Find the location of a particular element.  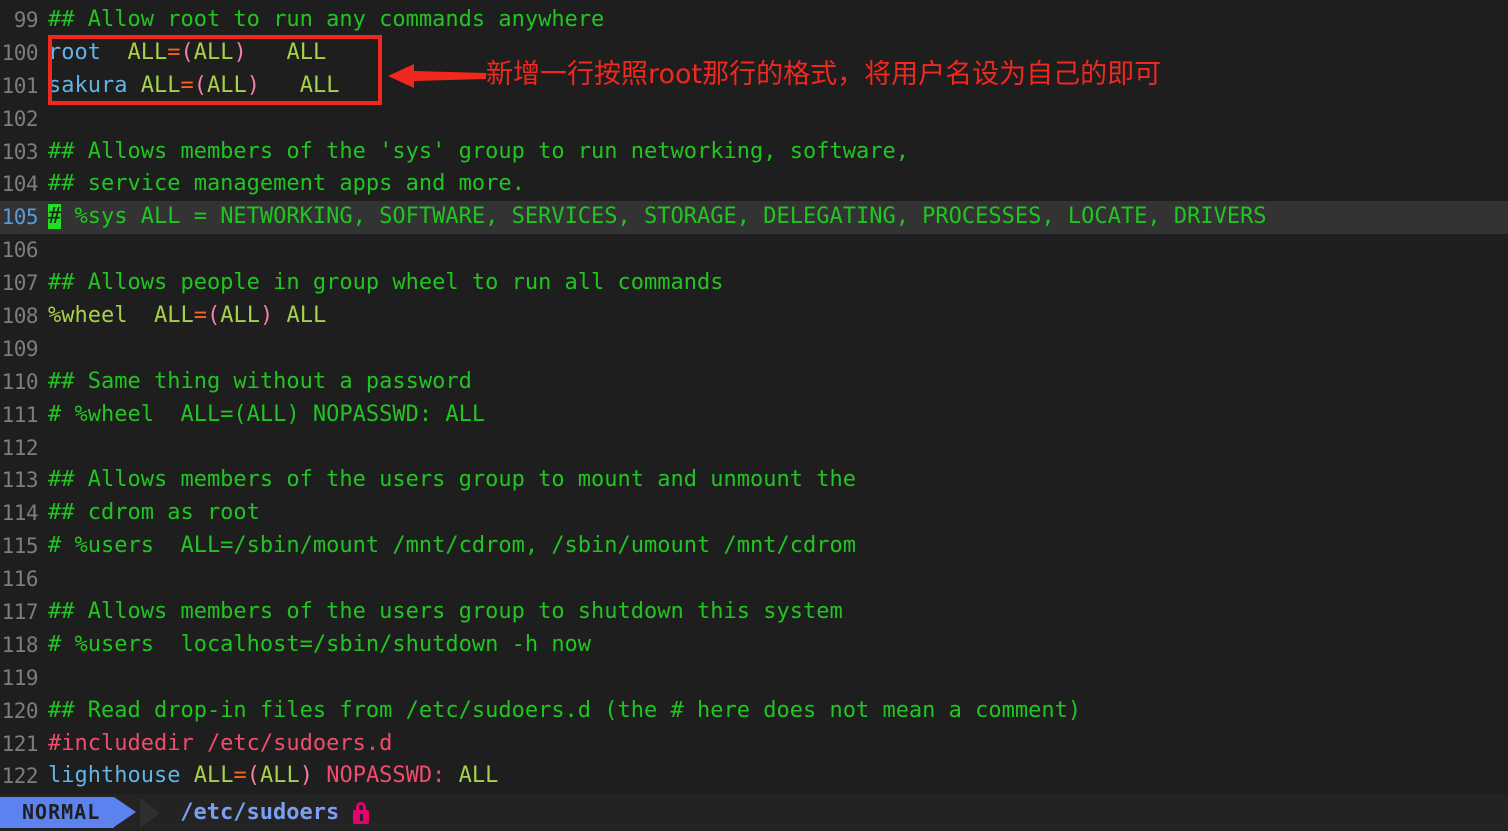

annotation-note-text: 新增一行按照root那行的格式，将用户名设为自己的即可 is located at coordinates (824, 74).